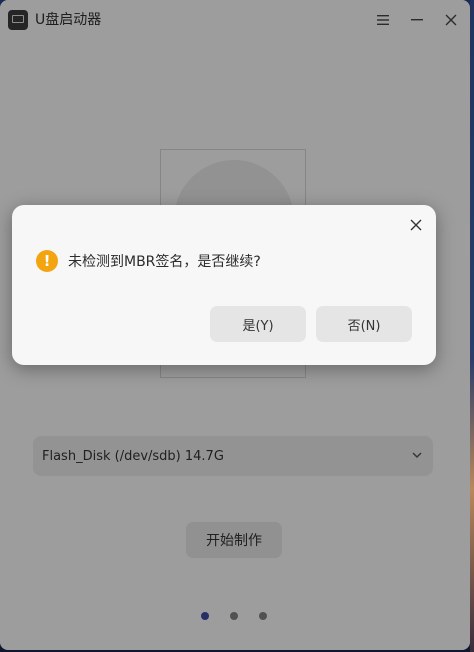 Image resolution: width=474 pixels, height=652 pixels. What do you see at coordinates (258, 324) in the screenshot?
I see `yes-button: 是(Y)` at bounding box center [258, 324].